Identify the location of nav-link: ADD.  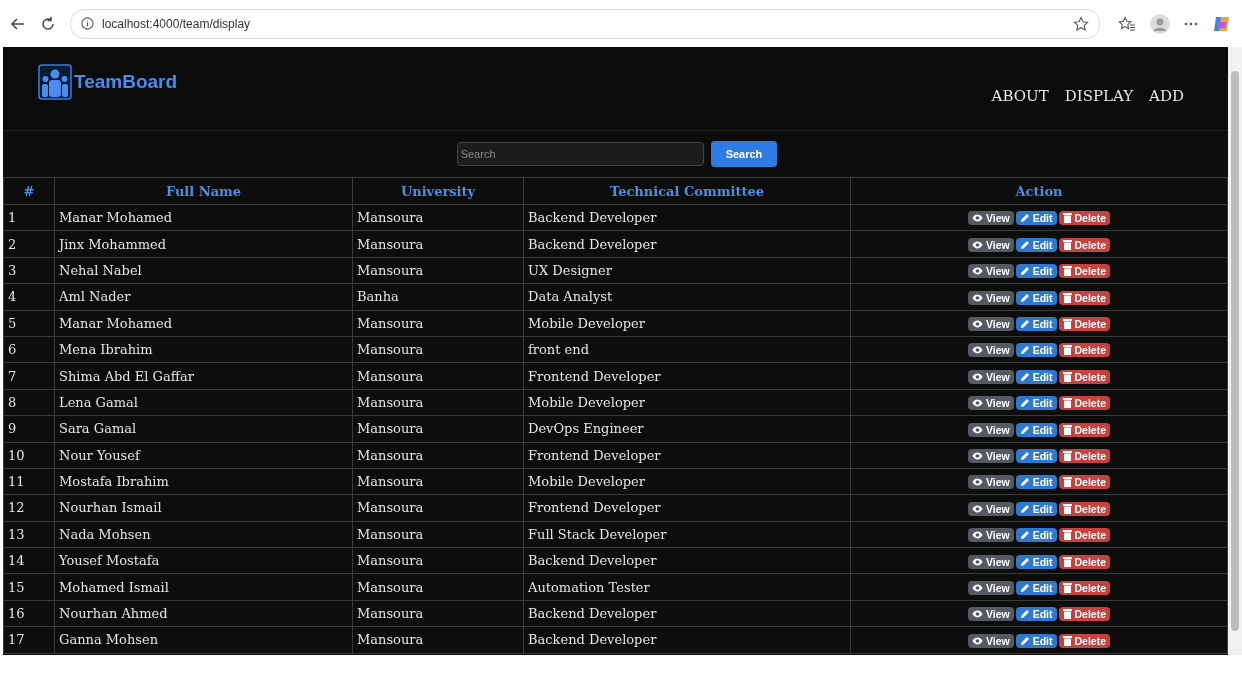
(1166, 96).